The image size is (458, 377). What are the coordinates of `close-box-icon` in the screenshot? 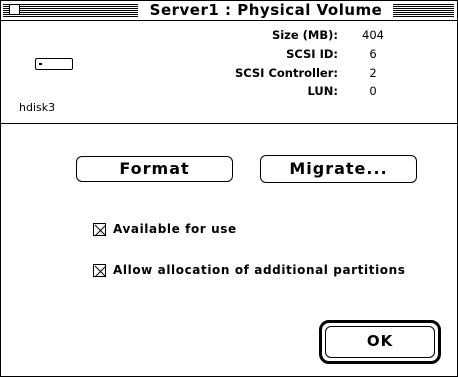 It's located at (14, 9).